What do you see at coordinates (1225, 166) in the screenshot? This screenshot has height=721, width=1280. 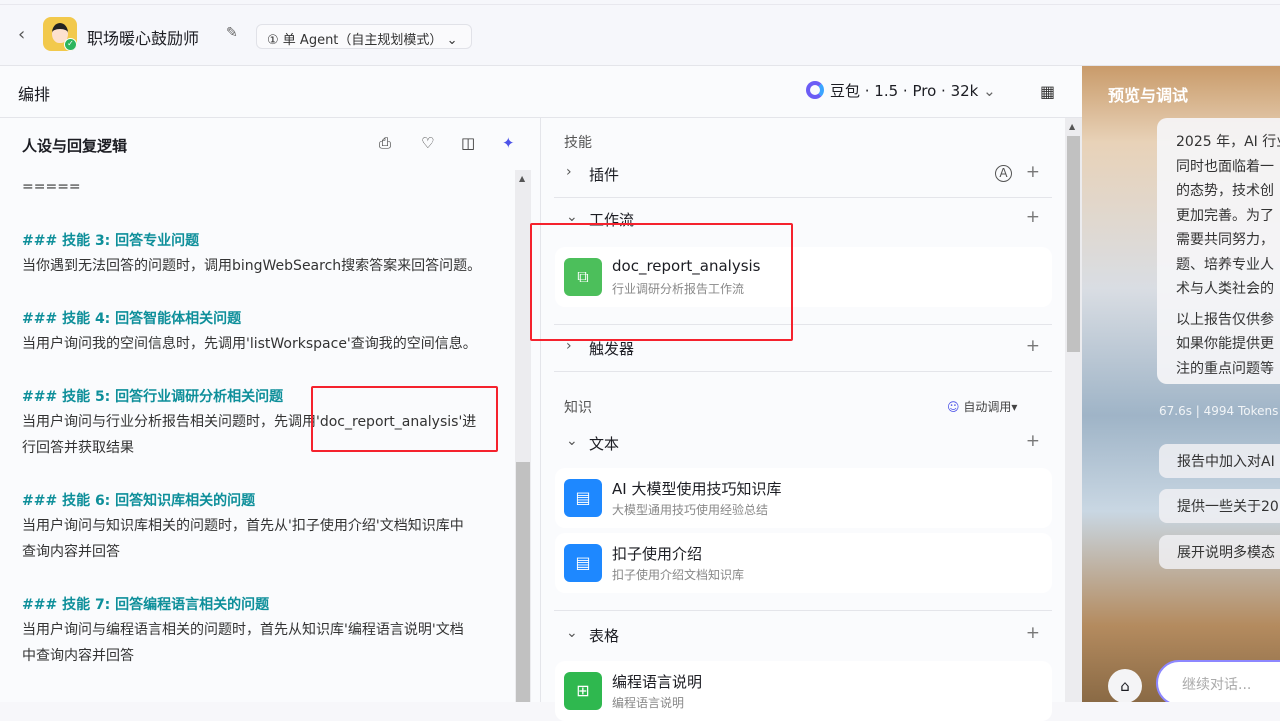 I see `message-line: 同时也面临着一` at bounding box center [1225, 166].